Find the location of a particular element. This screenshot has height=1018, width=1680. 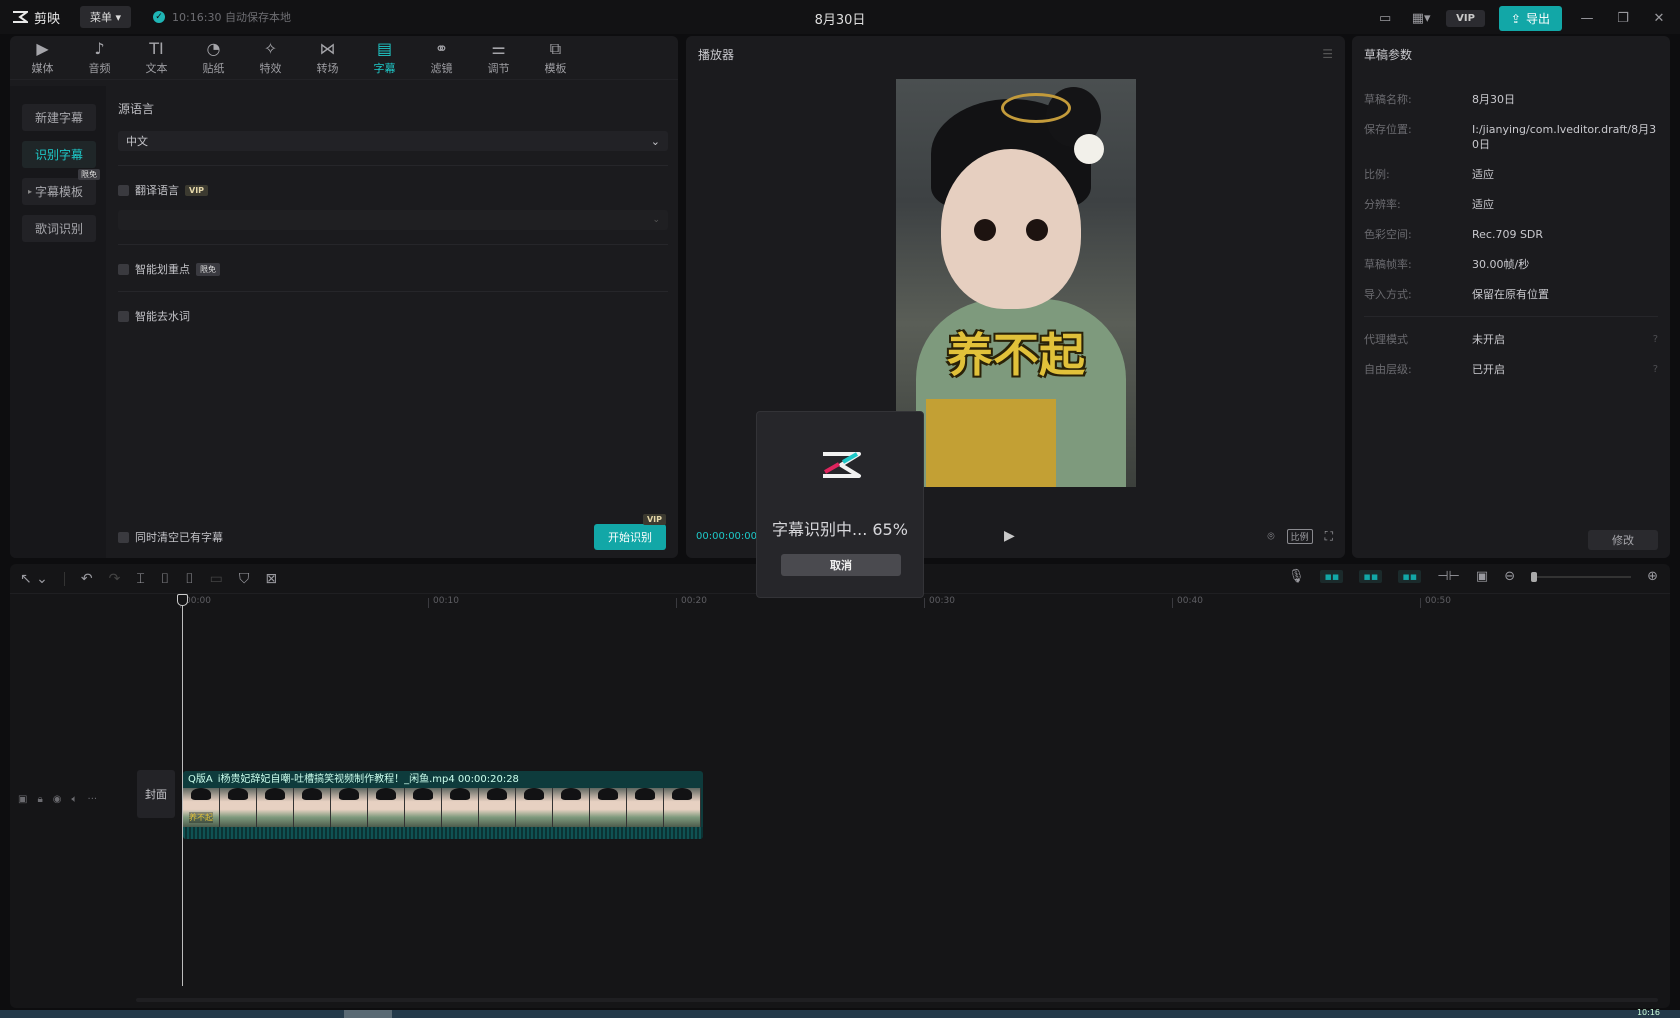

eye-icon: ◉ is located at coordinates (57, 799).